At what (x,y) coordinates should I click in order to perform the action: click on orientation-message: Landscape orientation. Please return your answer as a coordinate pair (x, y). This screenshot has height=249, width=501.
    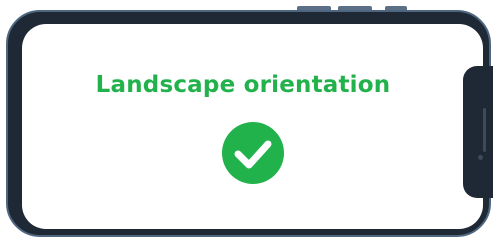
    Looking at the image, I should click on (243, 85).